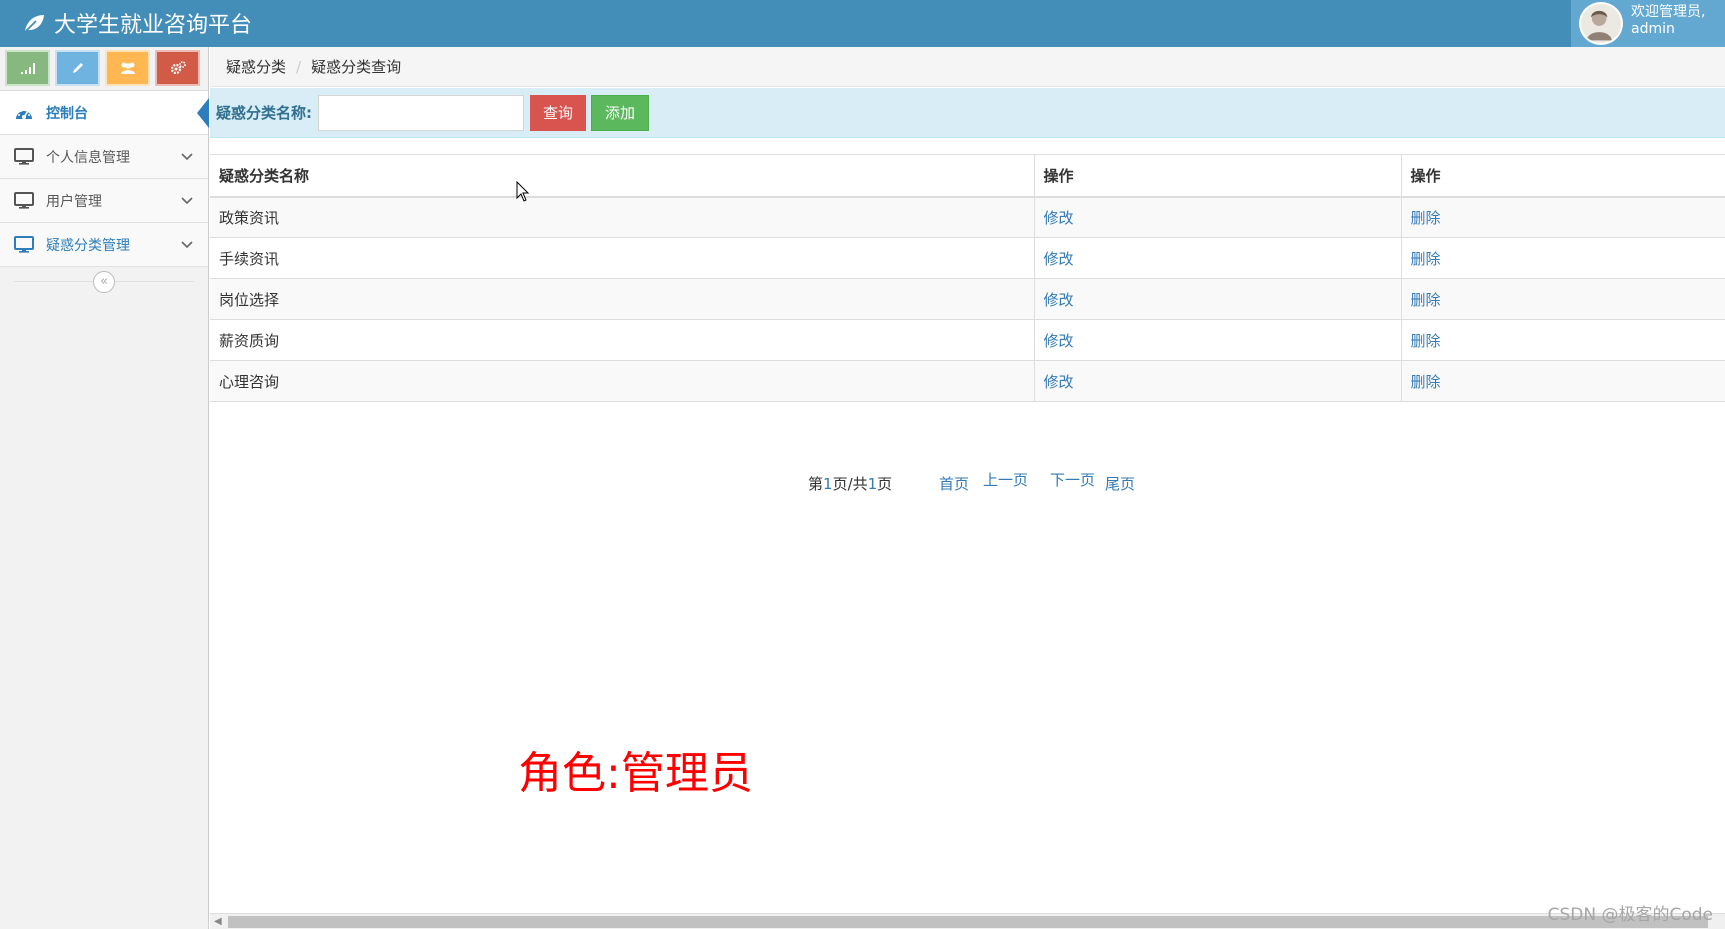 Image resolution: width=1725 pixels, height=929 pixels. Describe the element at coordinates (816, 484) in the screenshot. I see `page-info-prefix: 第` at that location.